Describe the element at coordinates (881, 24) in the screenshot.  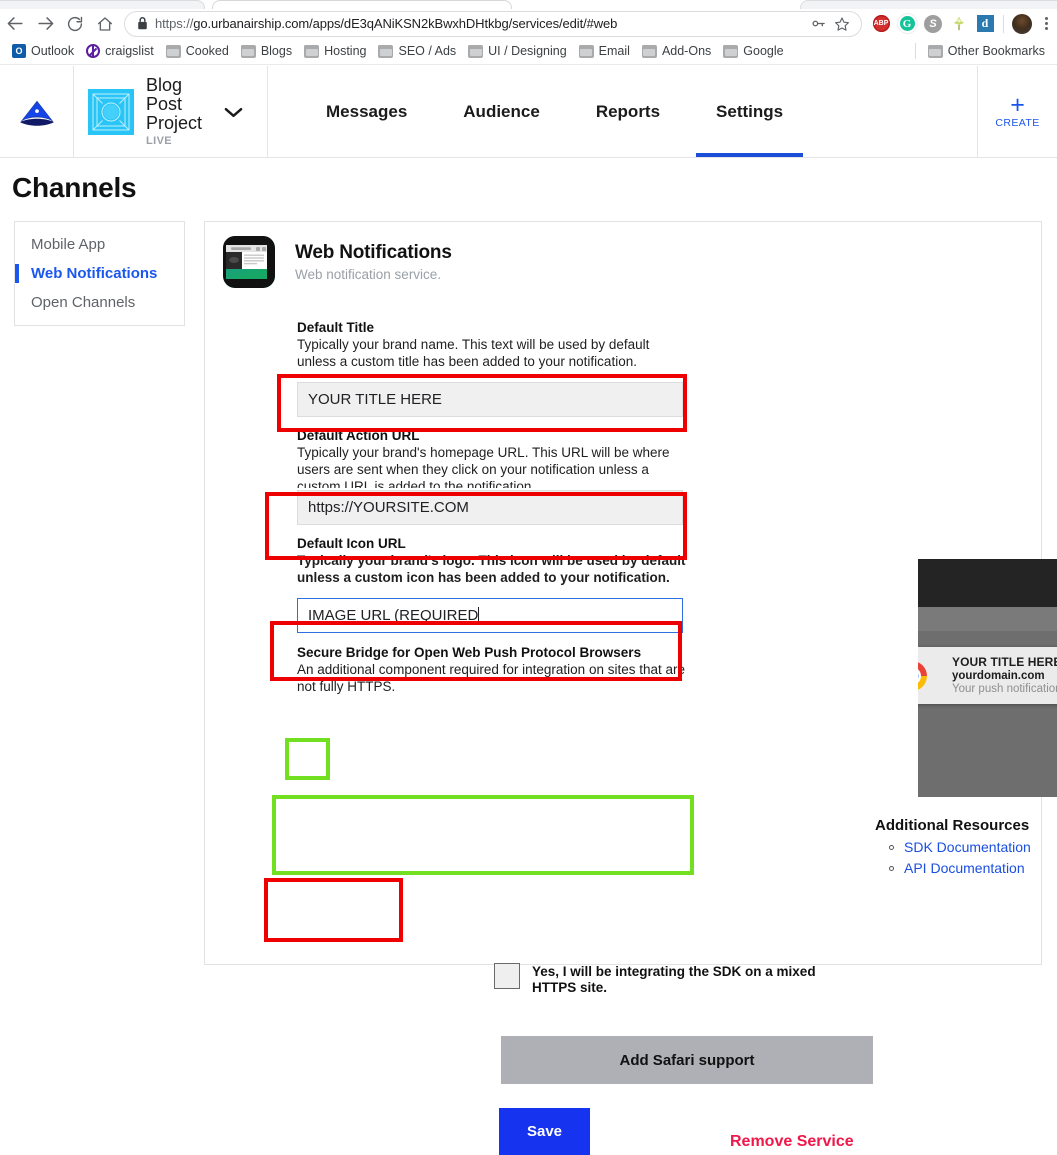
I see `adblock-plus-icon: ABP` at that location.